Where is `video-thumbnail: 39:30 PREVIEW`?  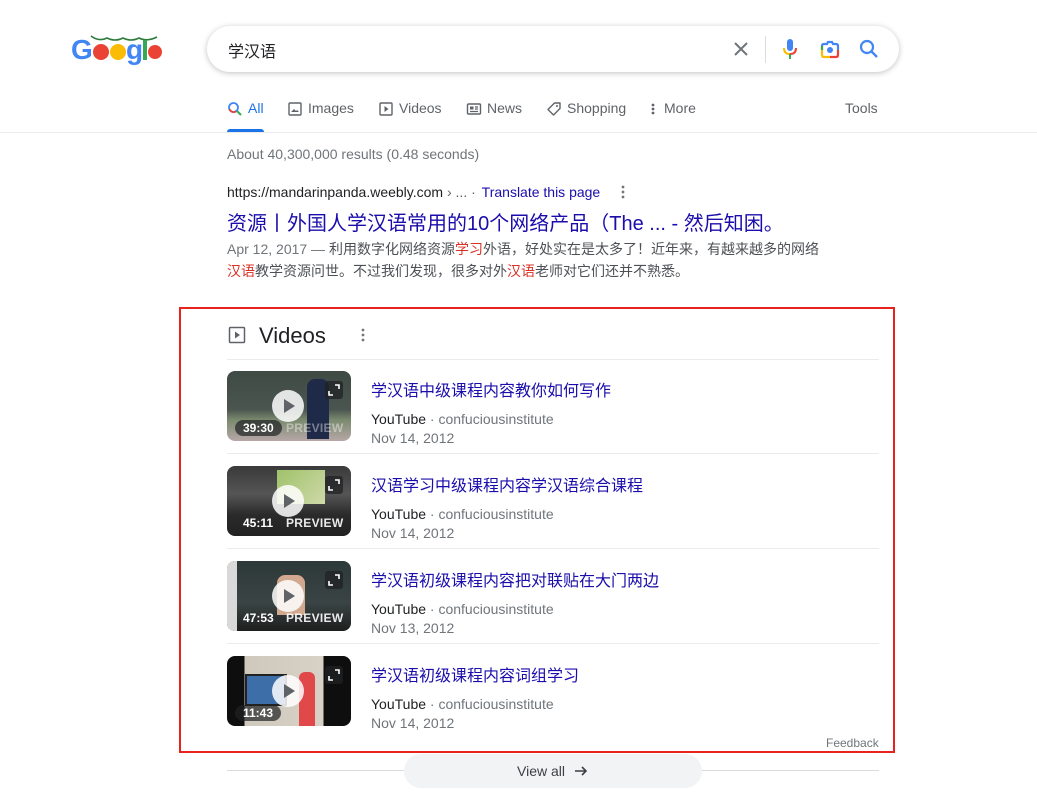 video-thumbnail: 39:30 PREVIEW is located at coordinates (289, 406).